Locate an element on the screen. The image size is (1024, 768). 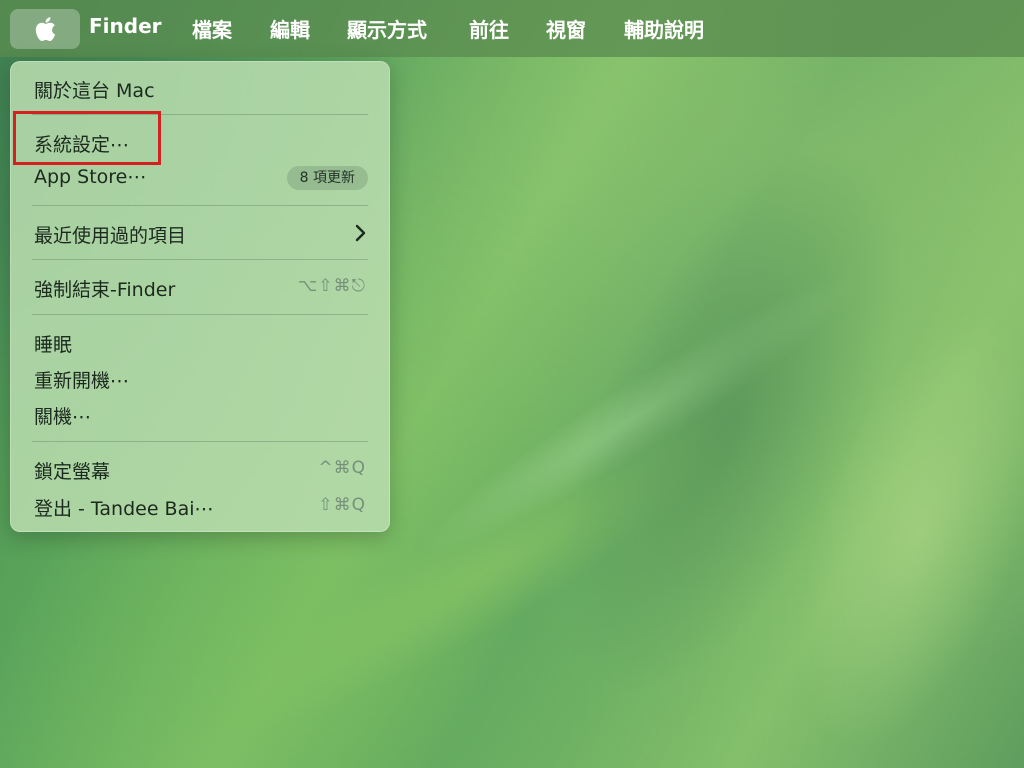
menubar-finder: Finder is located at coordinates (125, 26).